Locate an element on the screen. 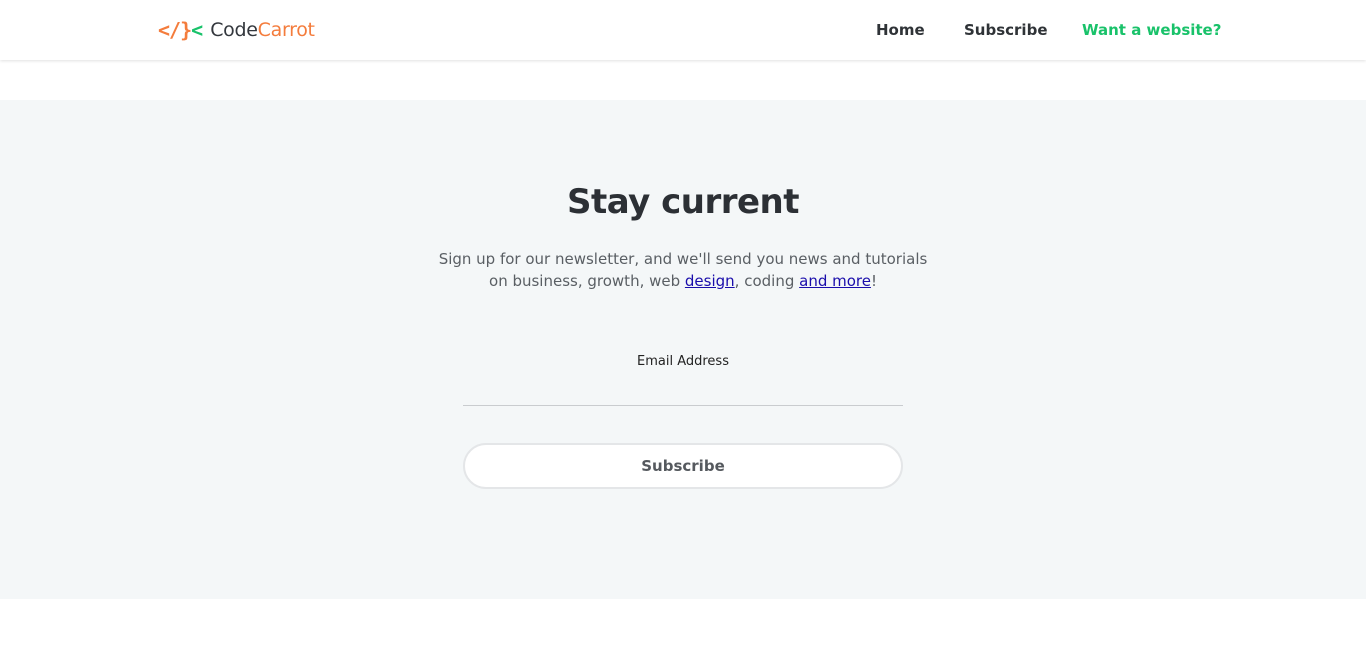 Image resolution: width=1366 pixels, height=662 pixels. nav-subscribe-link: Subscribe is located at coordinates (1006, 30).